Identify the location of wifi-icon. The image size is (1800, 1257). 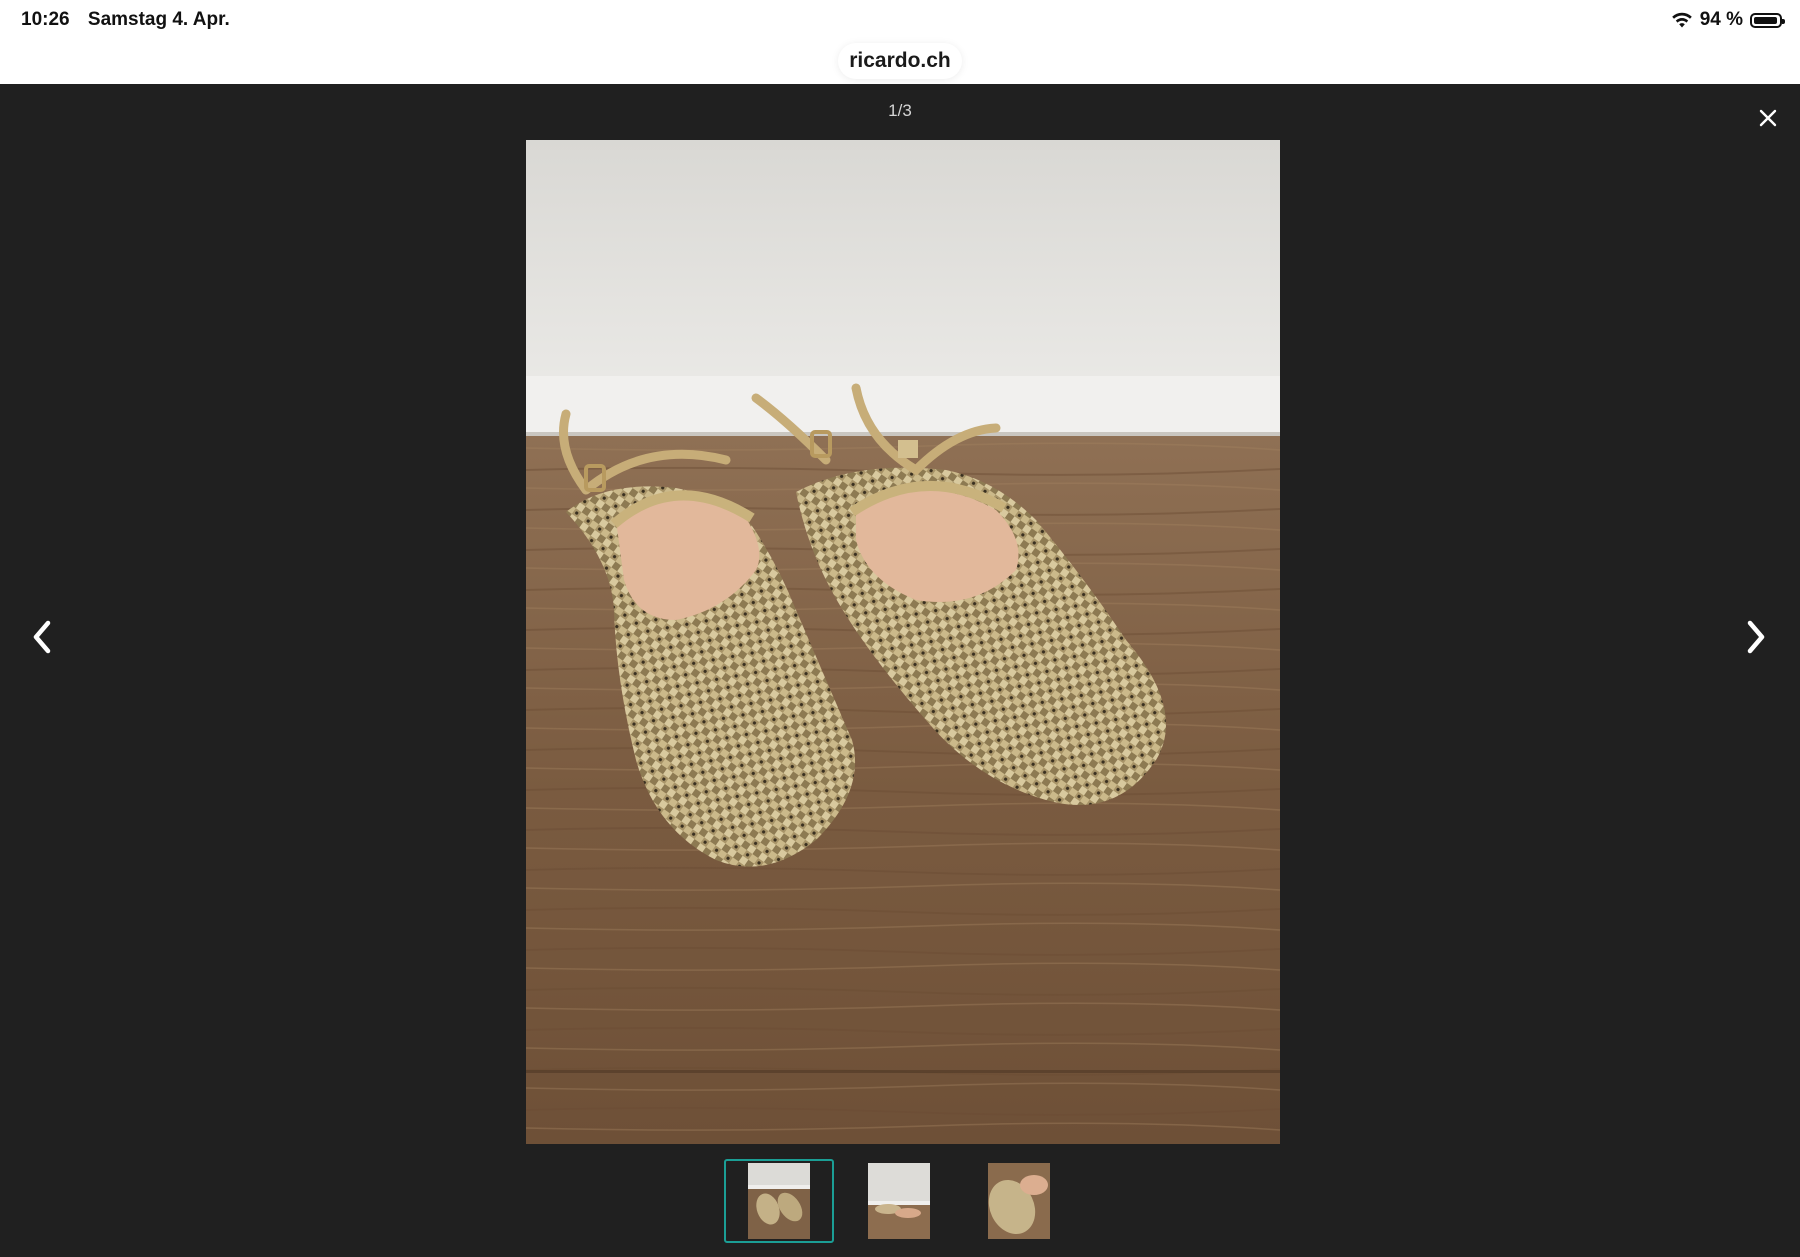
(1681, 20).